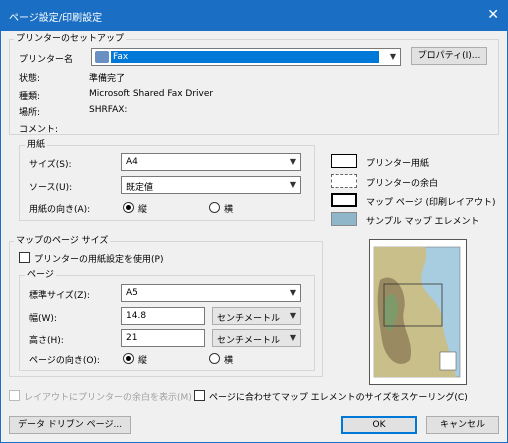 The height and width of the screenshot is (443, 508). Describe the element at coordinates (128, 358) in the screenshot. I see `page-portrait-radio` at that location.